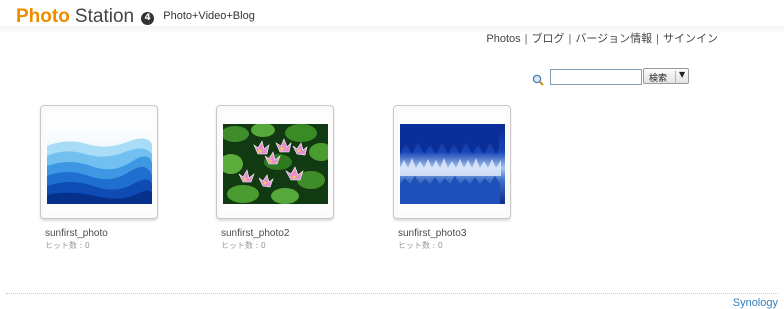 Image resolution: width=784 pixels, height=309 pixels. What do you see at coordinates (548, 39) in the screenshot?
I see `nav-blog-link: ブログ` at bounding box center [548, 39].